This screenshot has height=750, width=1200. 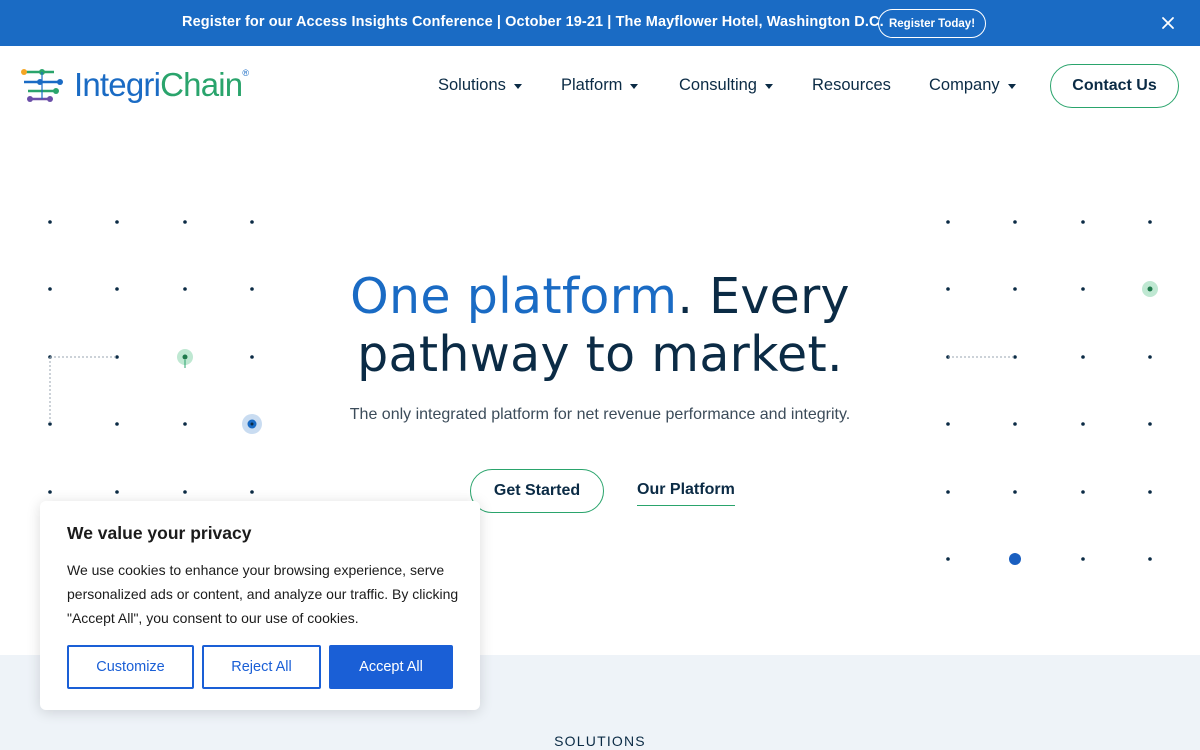 What do you see at coordinates (391, 667) in the screenshot?
I see `accept-all-button: Accept All` at bounding box center [391, 667].